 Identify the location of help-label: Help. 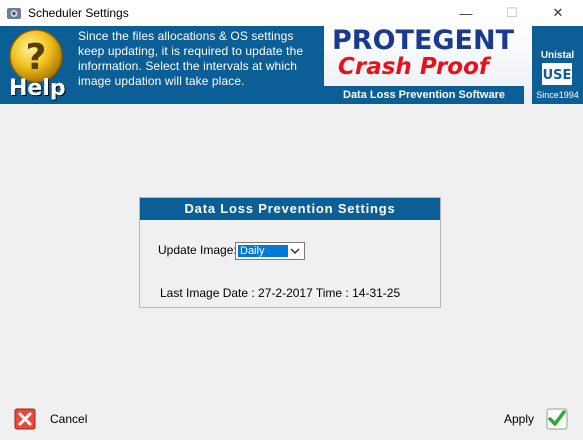
(37, 88).